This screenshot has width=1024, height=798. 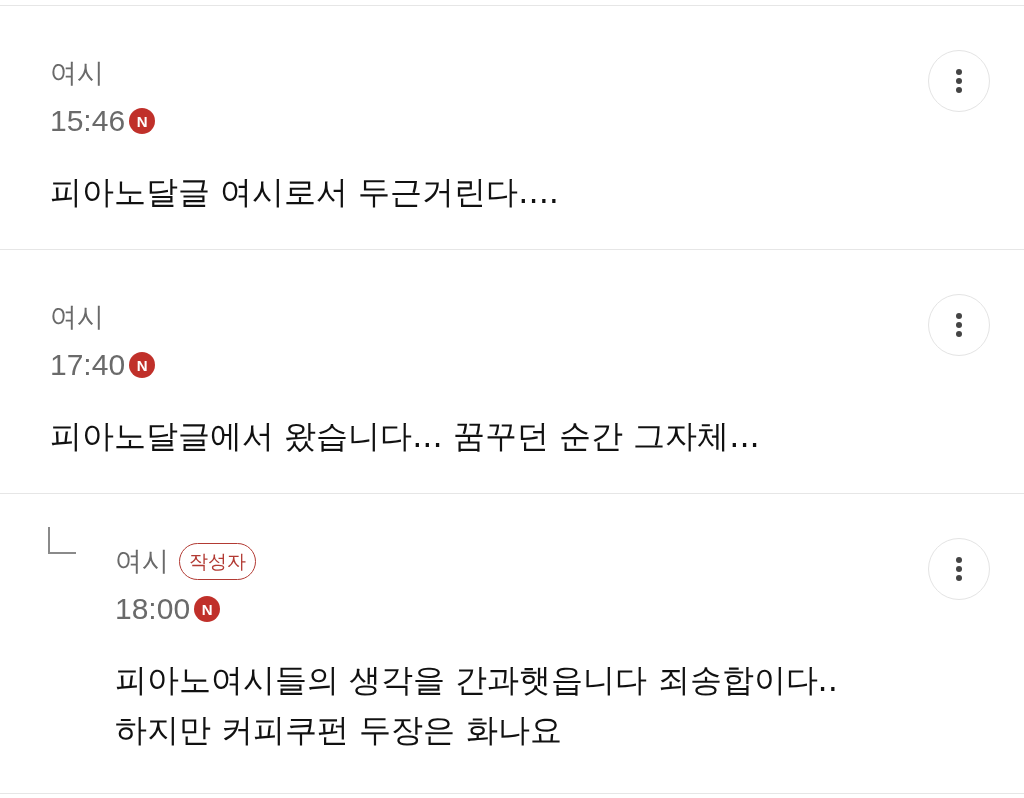 What do you see at coordinates (88, 121) in the screenshot?
I see `comment-time: 15:46` at bounding box center [88, 121].